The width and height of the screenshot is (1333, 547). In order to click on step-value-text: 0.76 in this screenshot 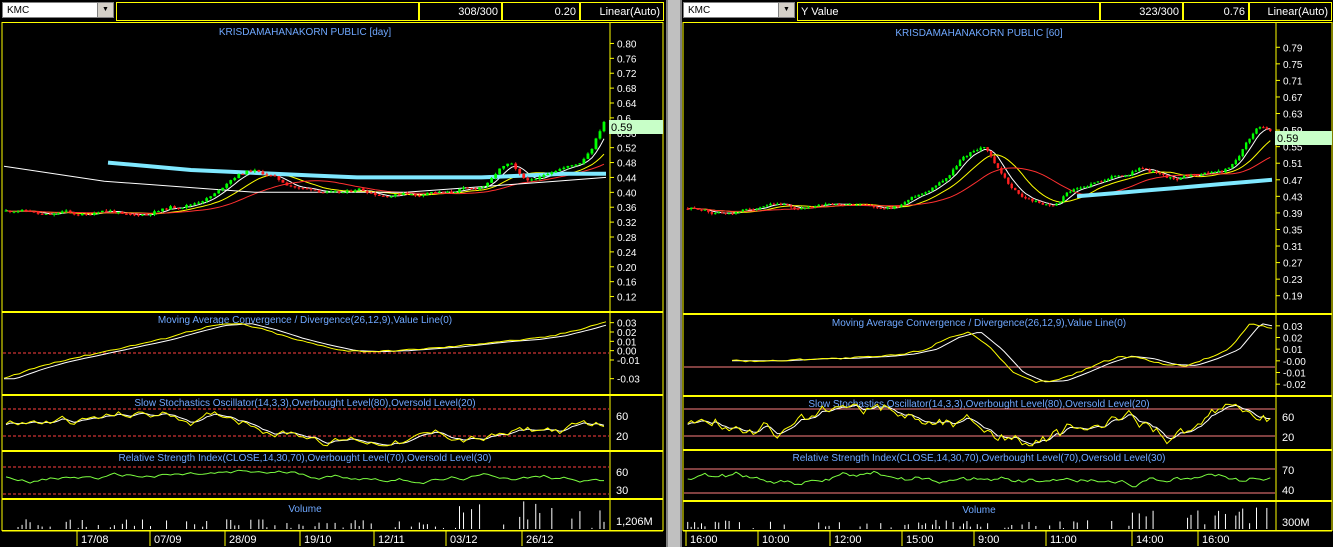, I will do `click(1234, 12)`.